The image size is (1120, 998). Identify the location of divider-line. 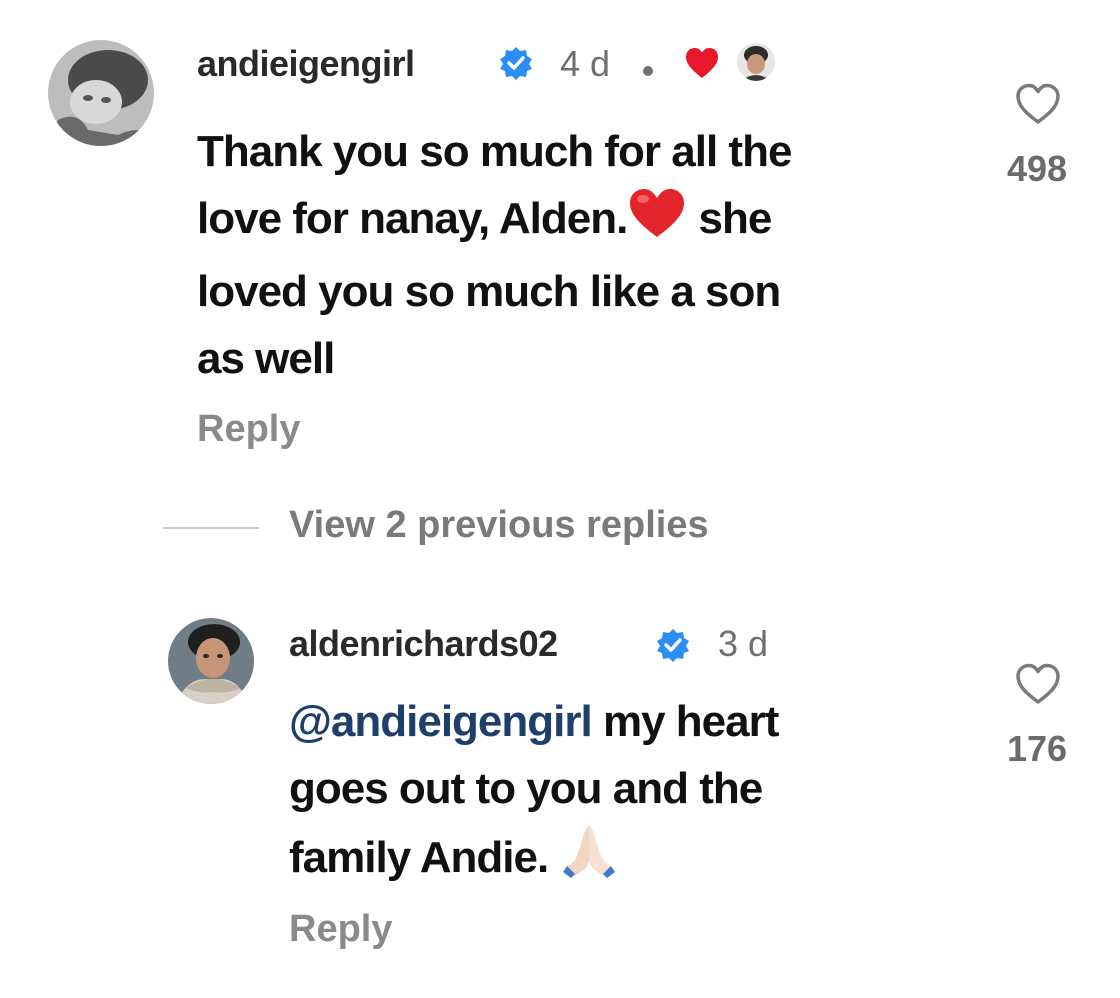
(211, 528).